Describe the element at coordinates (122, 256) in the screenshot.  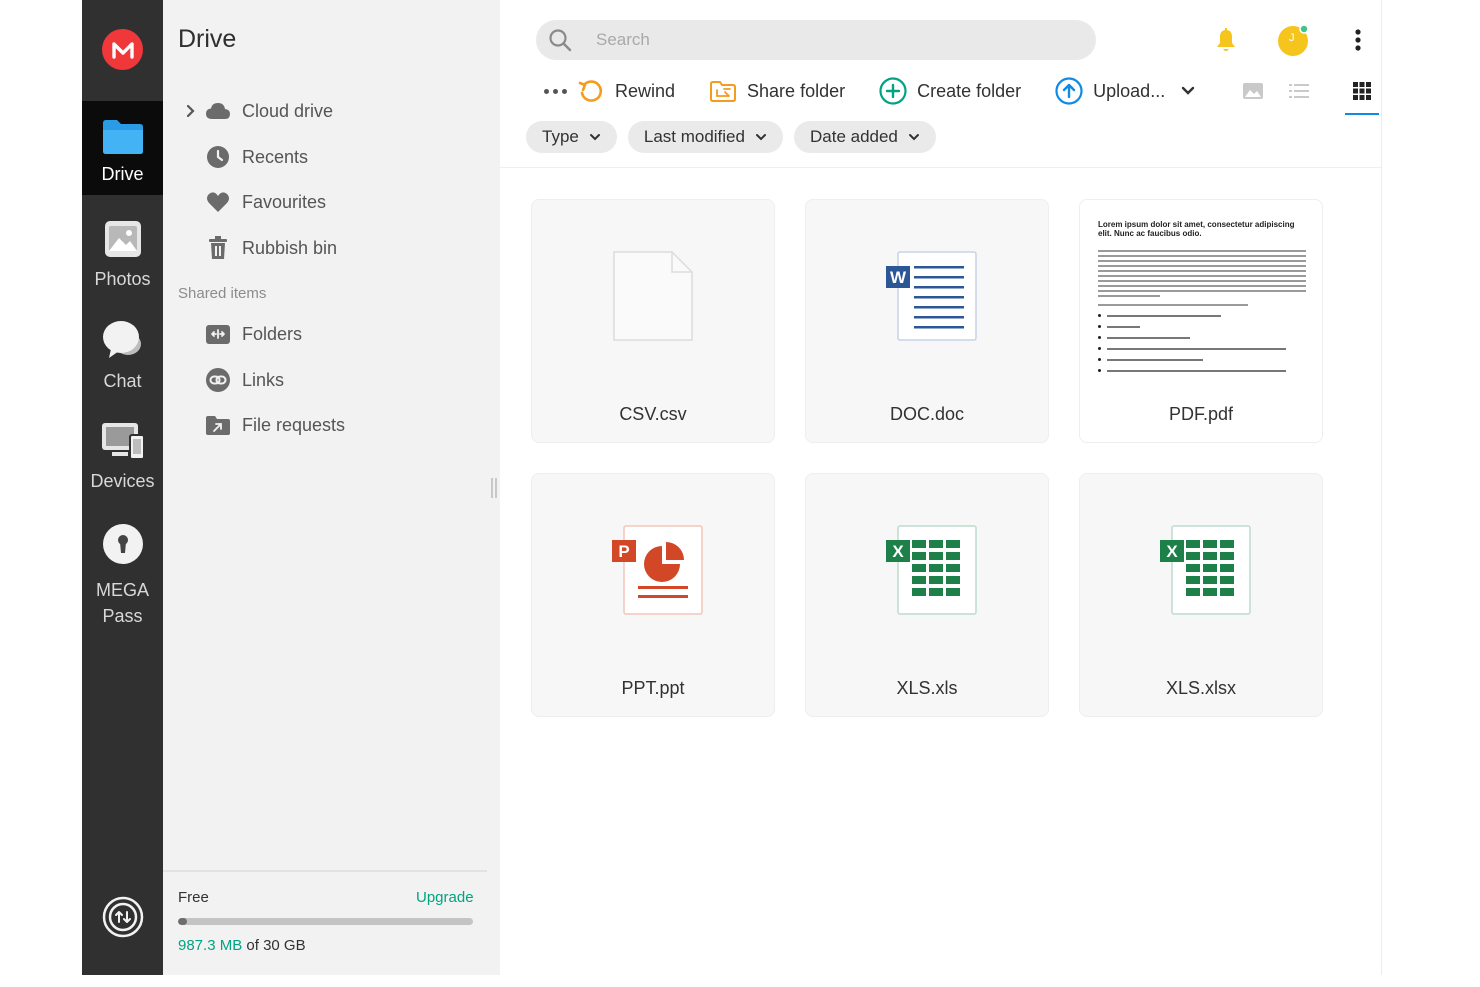
I see `rail-item-photos: Photos` at that location.